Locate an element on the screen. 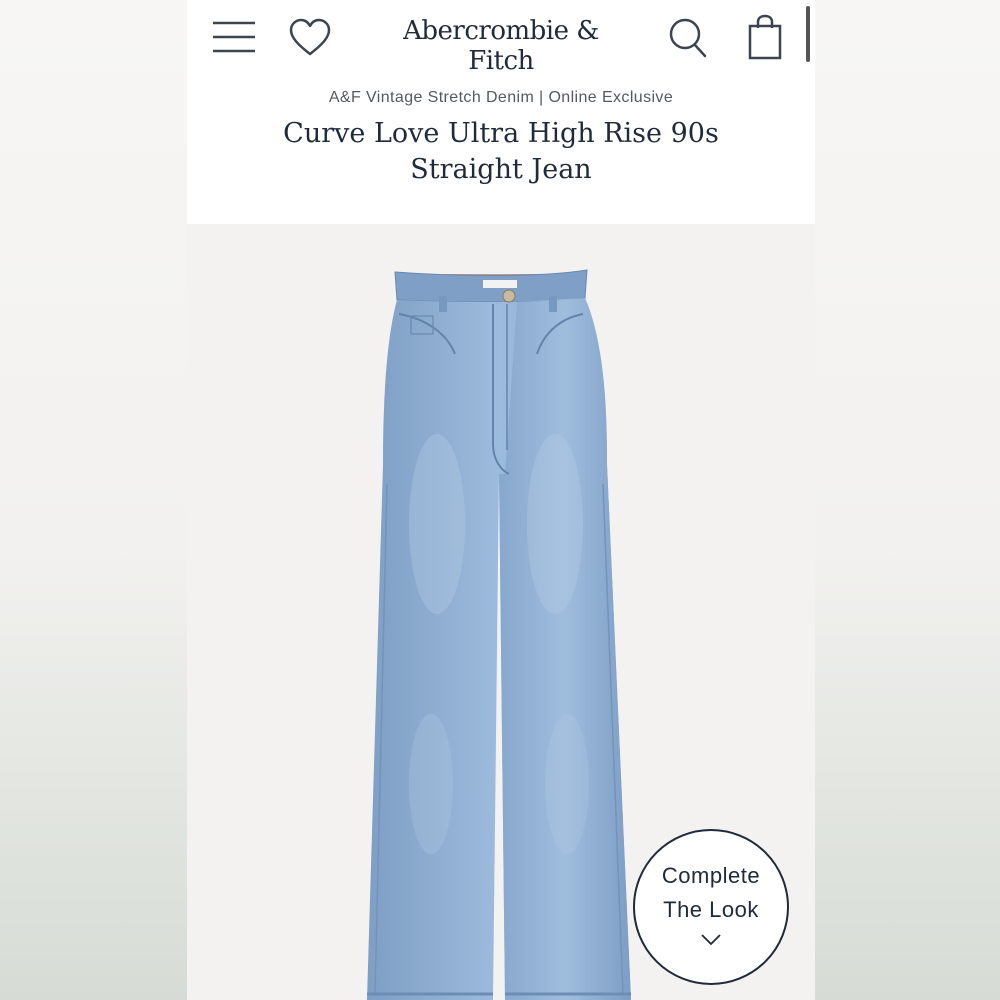  top-navigation-bar: Abercrombie & Fitch is located at coordinates (501, 40).